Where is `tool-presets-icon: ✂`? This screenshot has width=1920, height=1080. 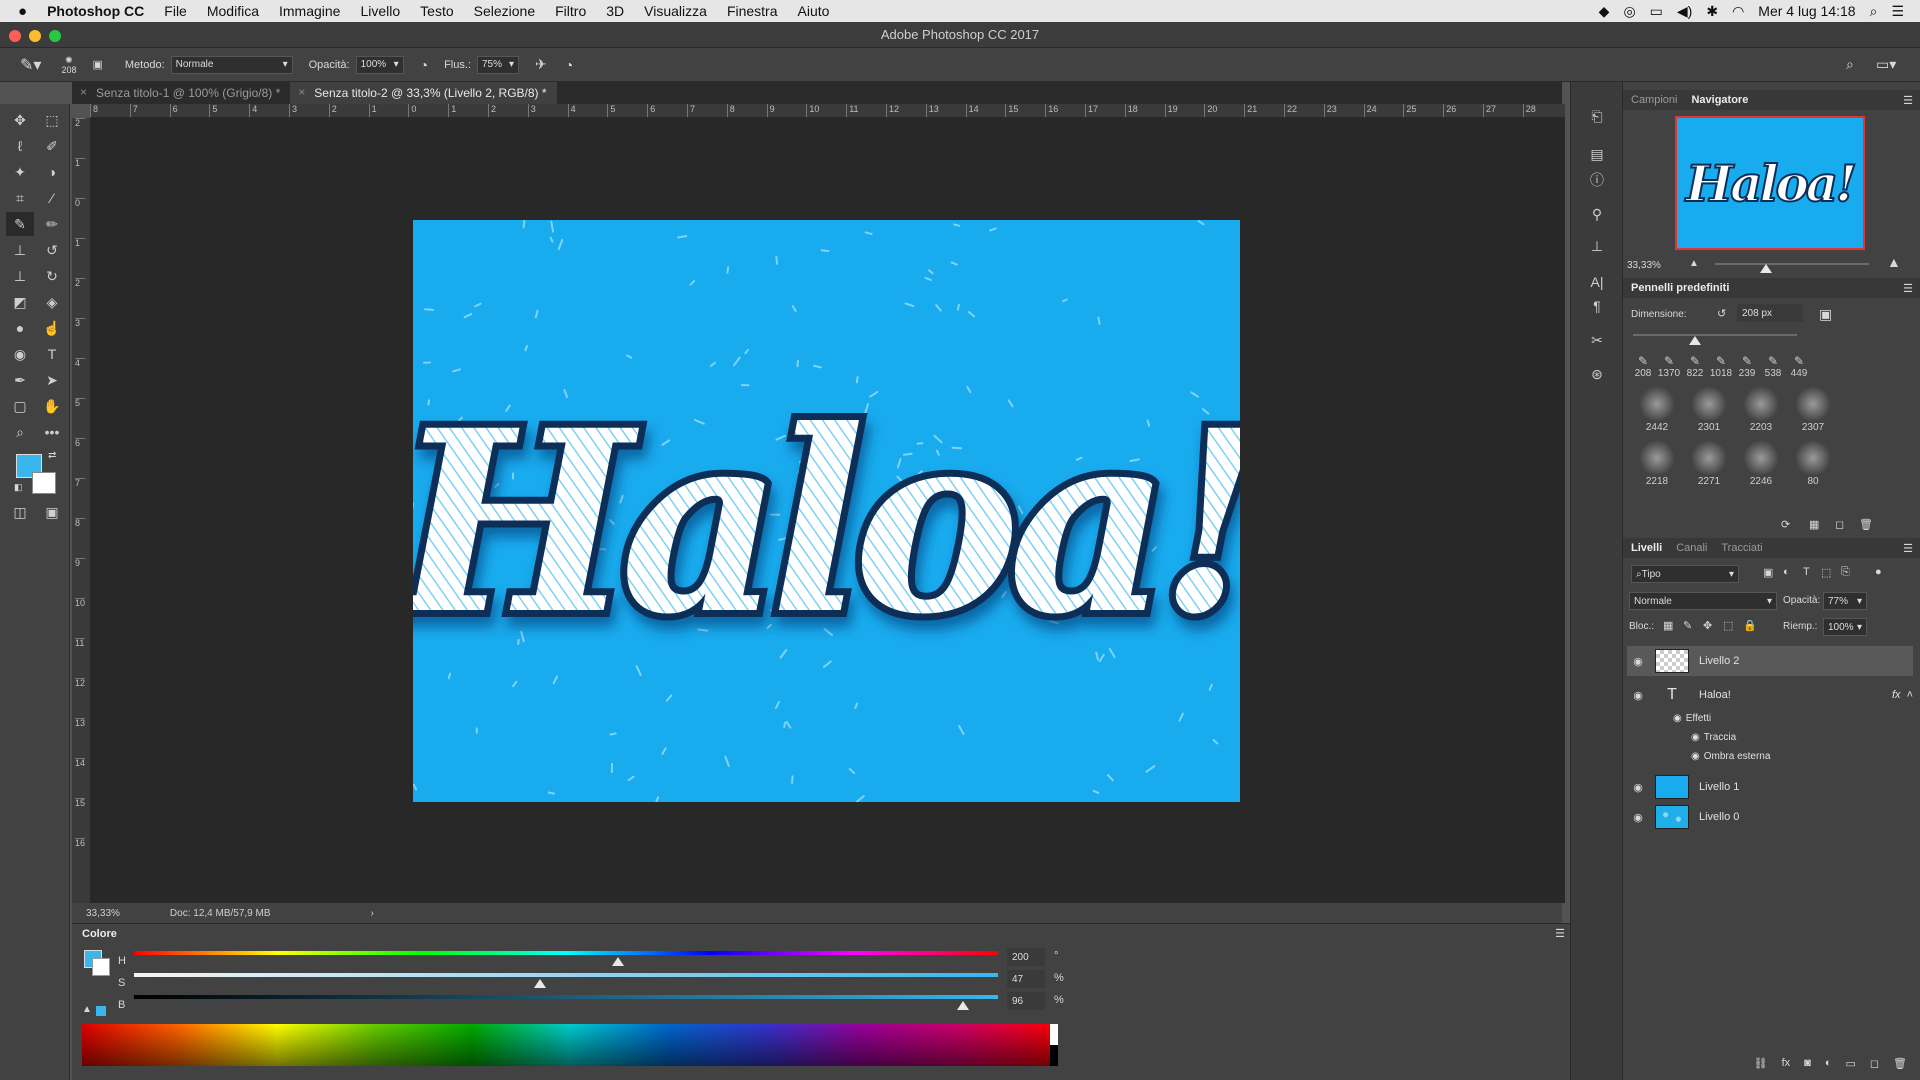
tool-presets-icon: ✂ is located at coordinates (1597, 340).